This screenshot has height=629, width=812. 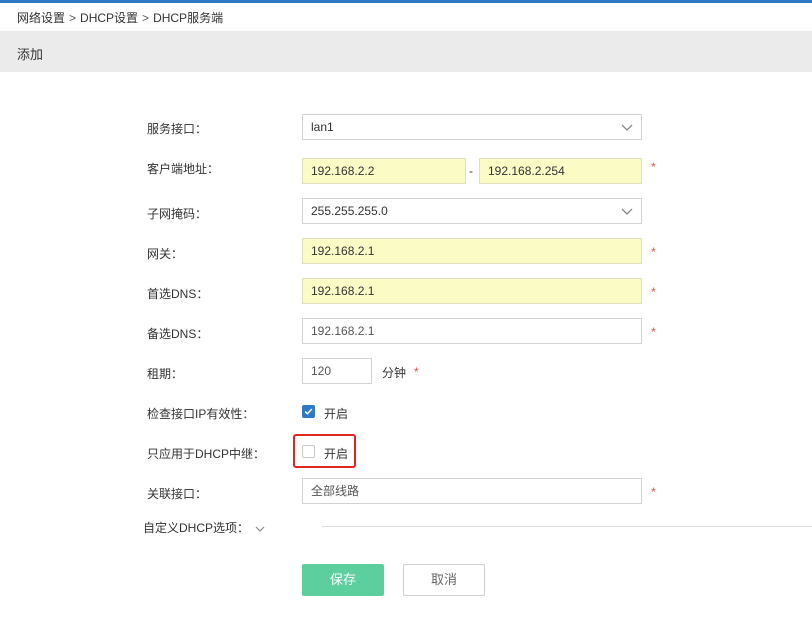 I want to click on breadcrumb: 网络设置 > DHCP设置 > DHCP服务端, so click(x=120, y=17).